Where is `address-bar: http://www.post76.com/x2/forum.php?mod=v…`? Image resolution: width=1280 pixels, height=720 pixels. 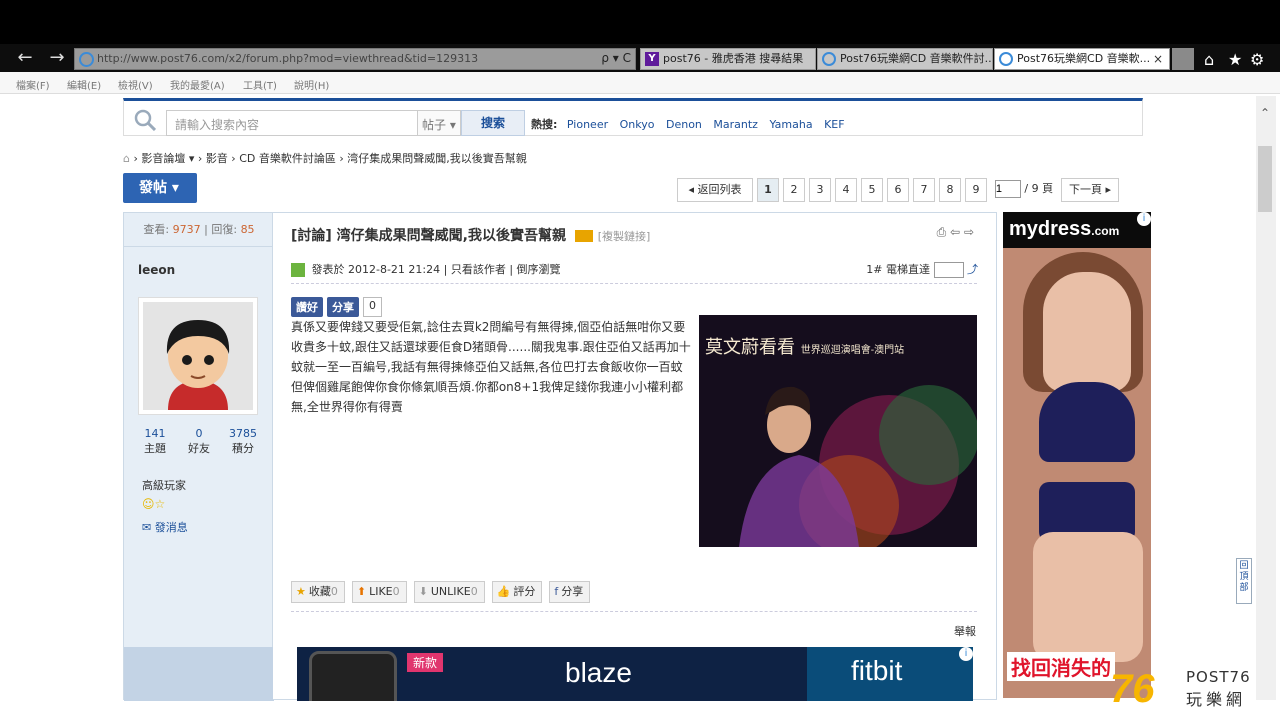
address-bar: http://www.post76.com/x2/forum.php?mod=v… is located at coordinates (355, 59).